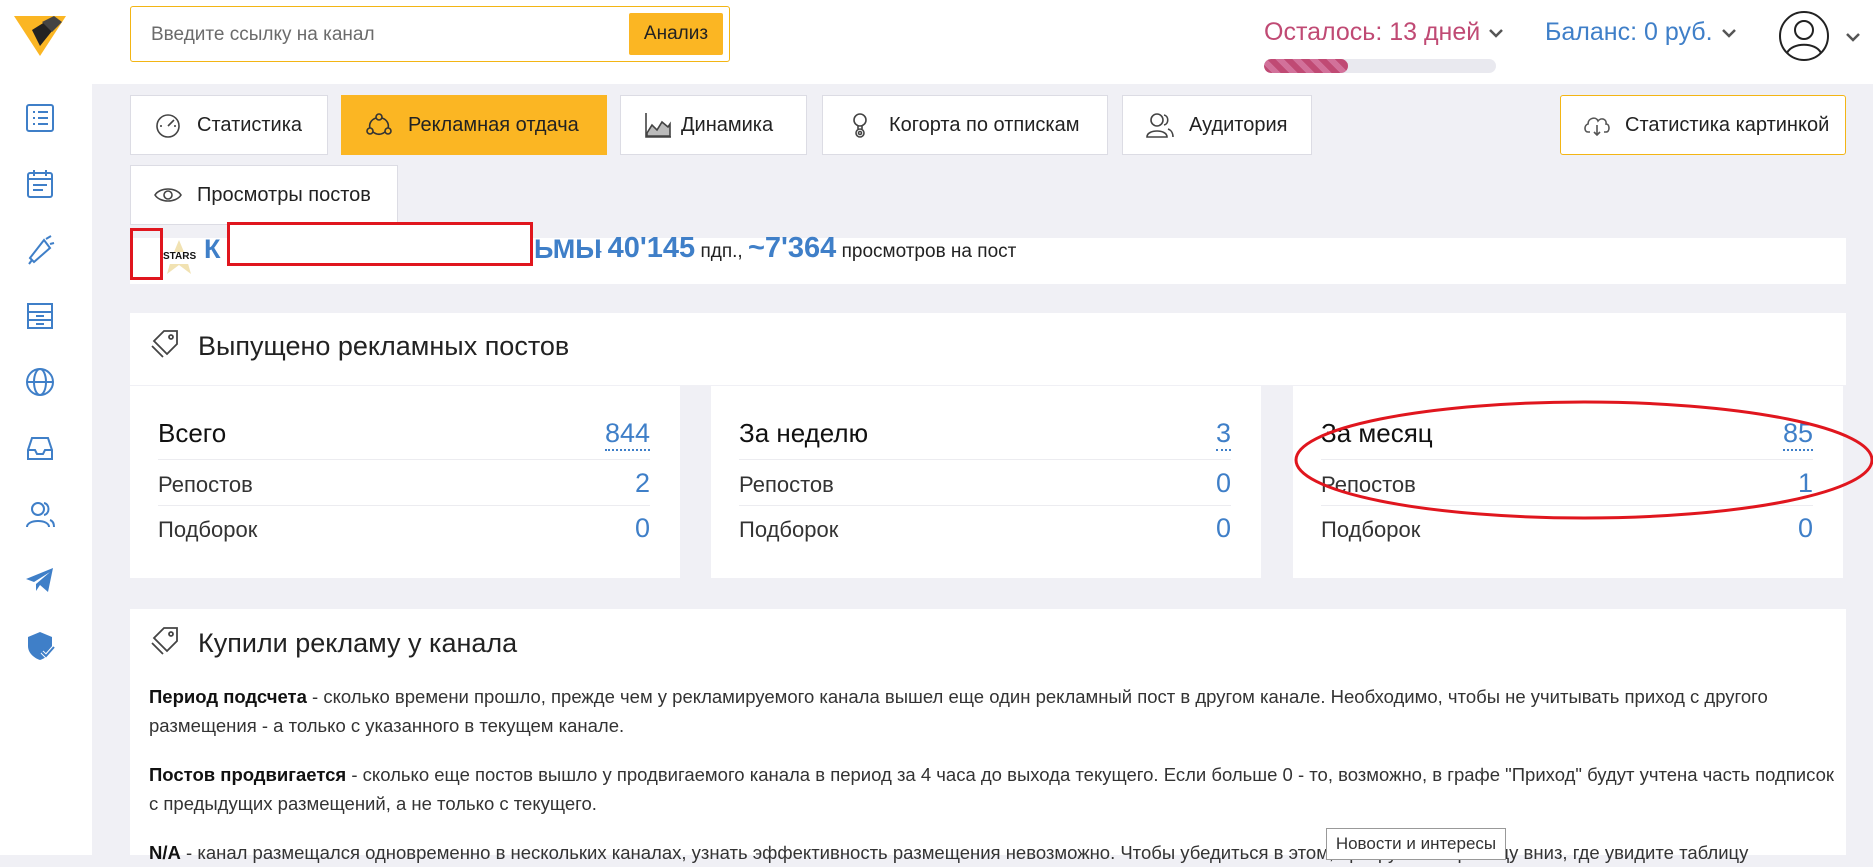 The width and height of the screenshot is (1873, 867). What do you see at coordinates (228, 696) in the screenshot?
I see `term: Период подсчета` at bounding box center [228, 696].